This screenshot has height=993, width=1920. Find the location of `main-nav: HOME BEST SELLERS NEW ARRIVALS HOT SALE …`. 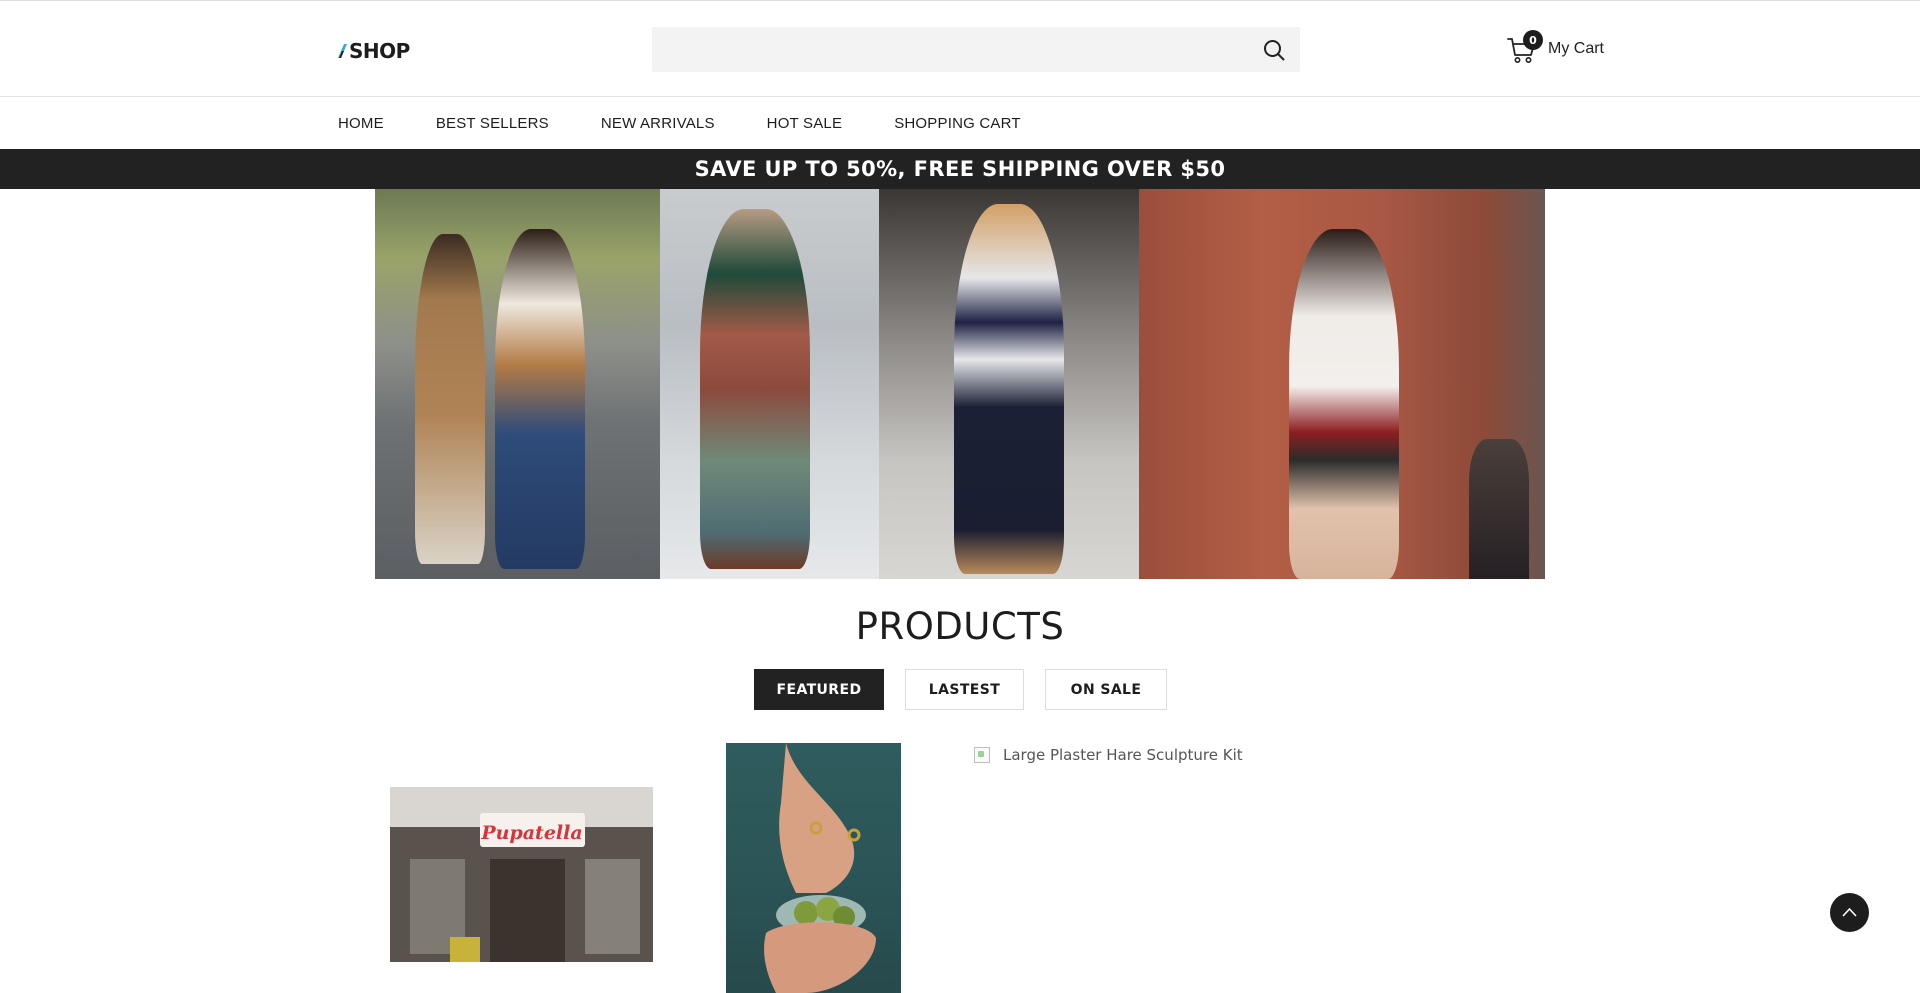

main-nav: HOME BEST SELLERS NEW ARRIVALS HOT SALE … is located at coordinates (960, 123).